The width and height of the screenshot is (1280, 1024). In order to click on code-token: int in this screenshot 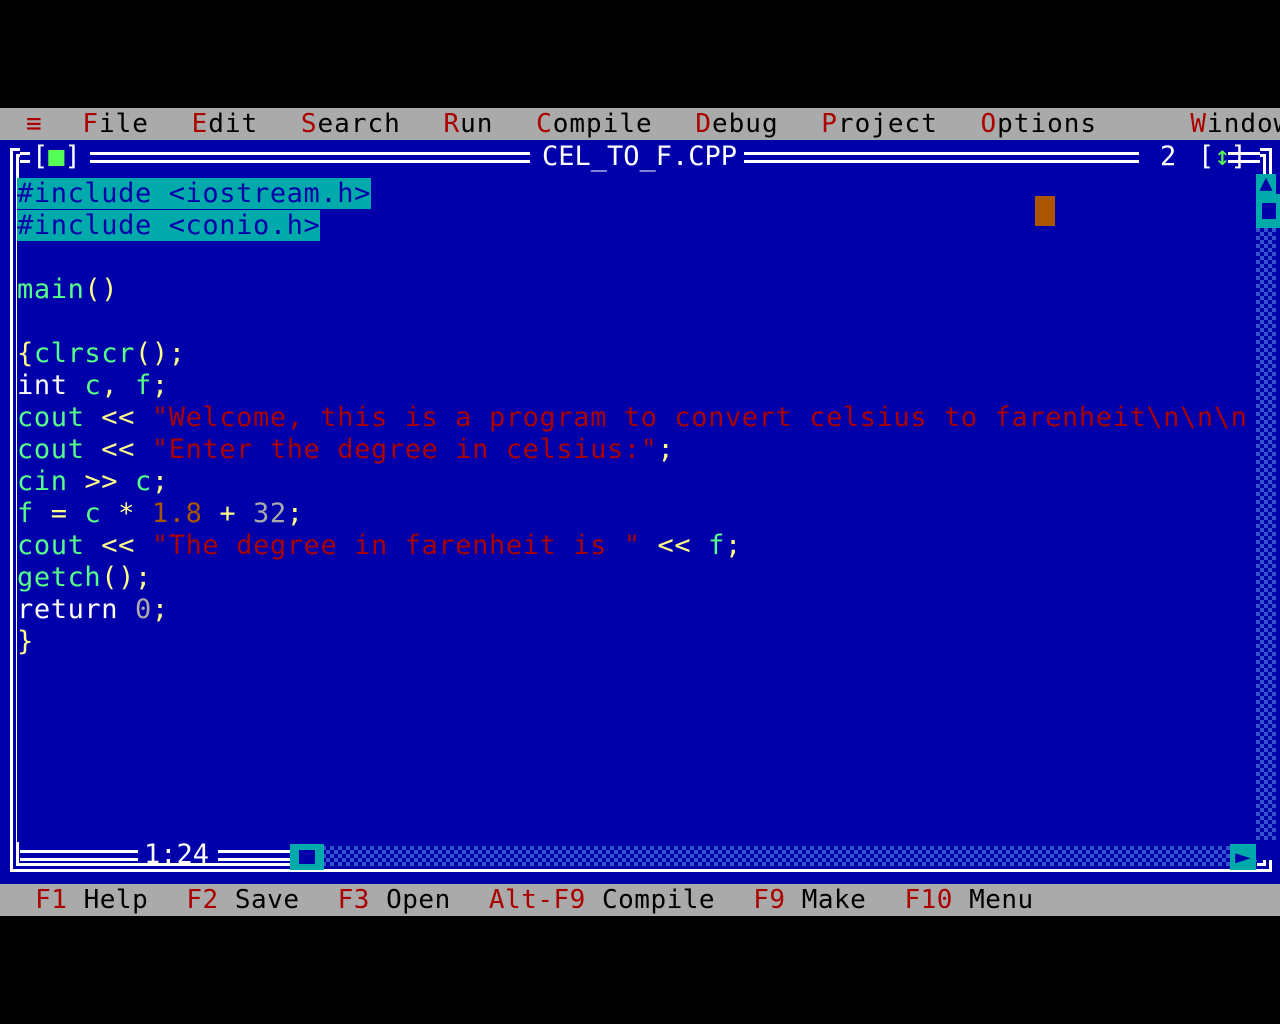, I will do `click(42, 385)`.